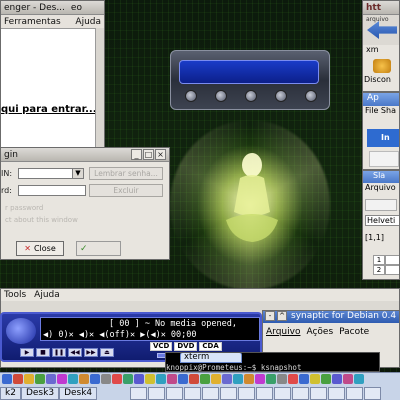 The height and width of the screenshot is (400, 400). I want to click on disconnect-icon, so click(382, 66).